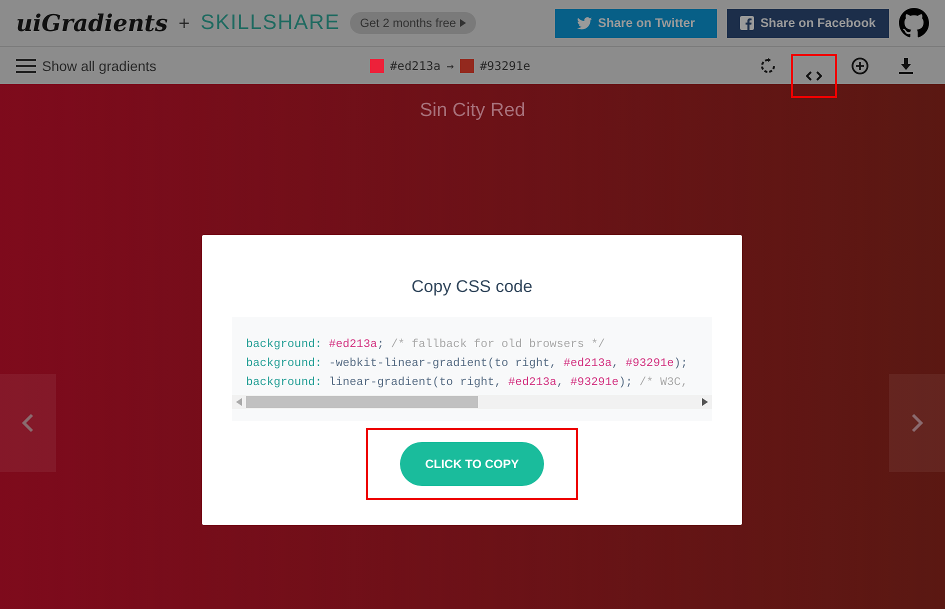 The height and width of the screenshot is (609, 945). I want to click on plus-sign: +, so click(184, 23).